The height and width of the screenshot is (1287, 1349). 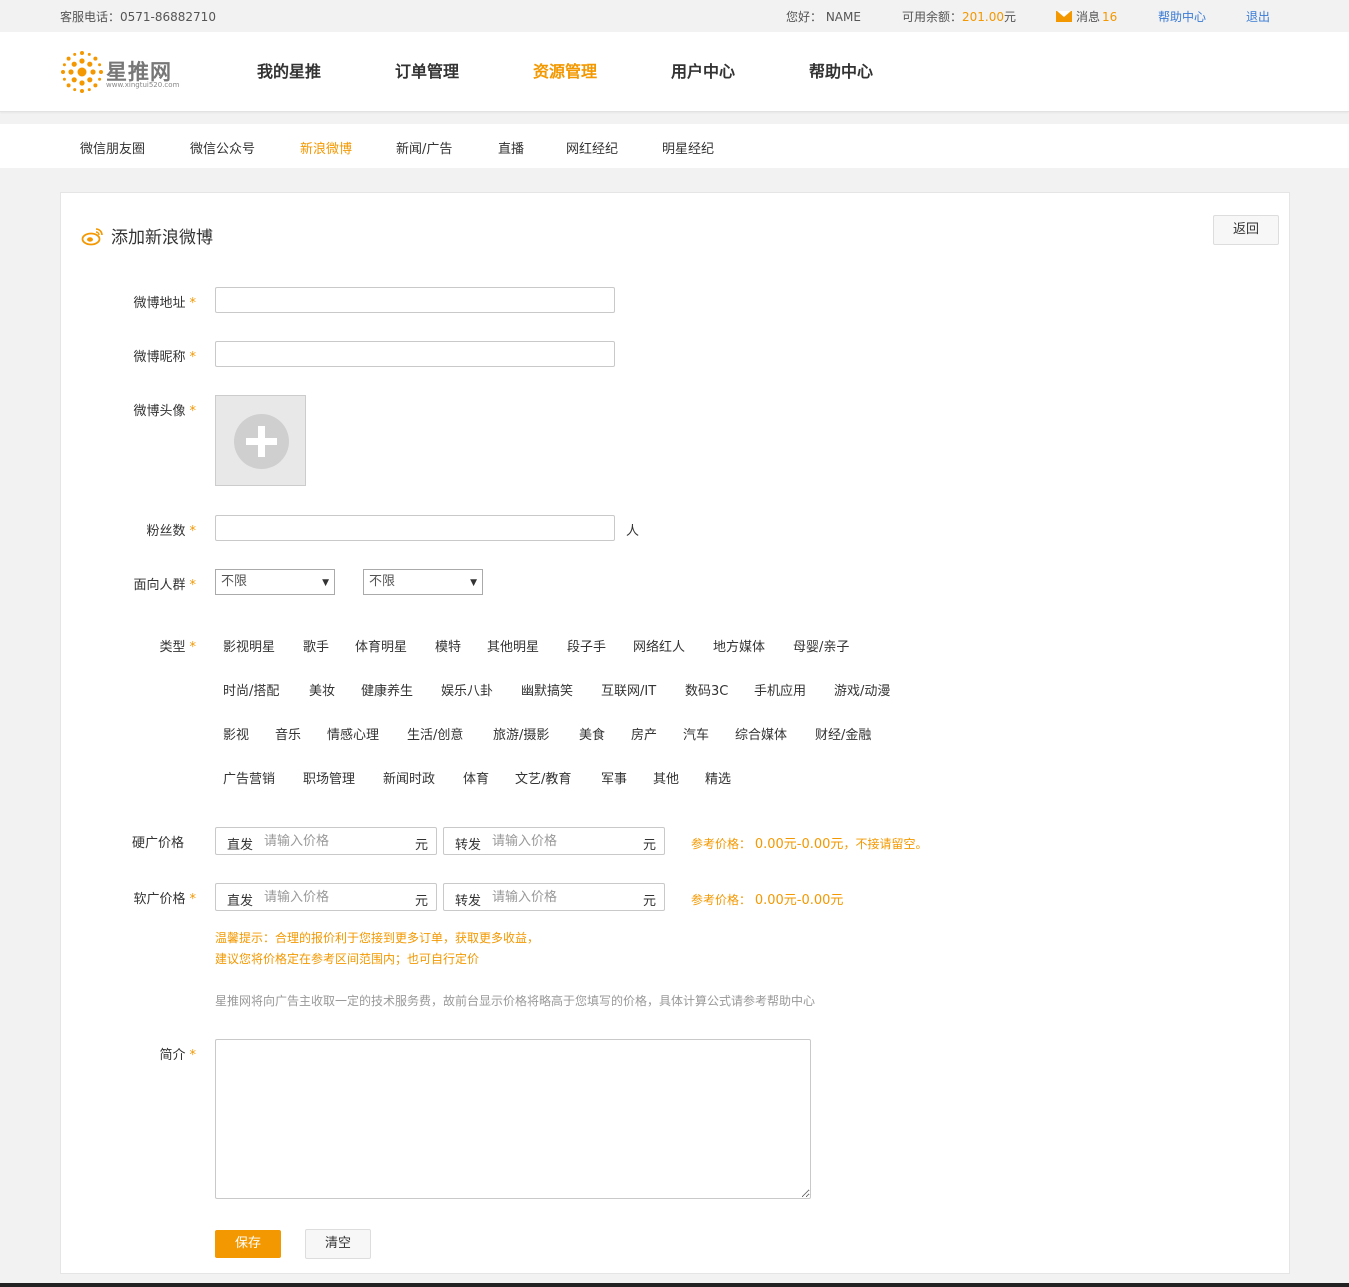 What do you see at coordinates (696, 733) in the screenshot?
I see `type-tag: 汽车` at bounding box center [696, 733].